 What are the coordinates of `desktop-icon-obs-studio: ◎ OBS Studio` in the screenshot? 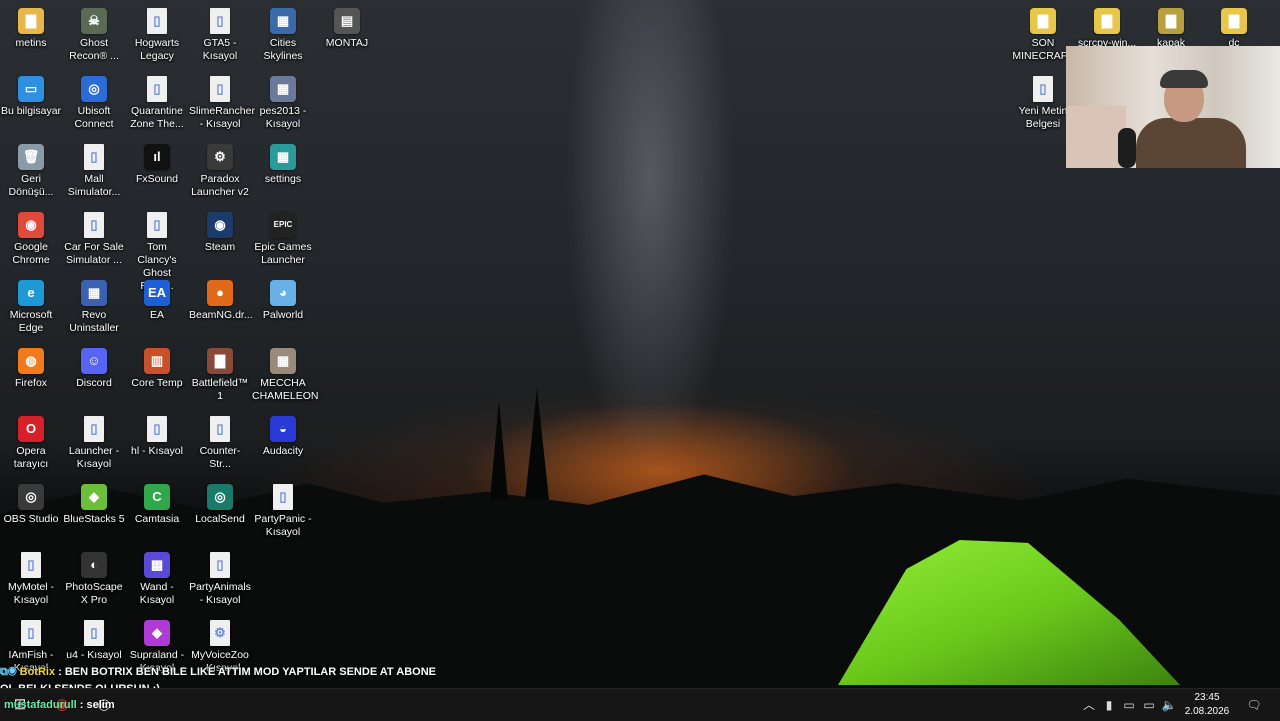 It's located at (31, 503).